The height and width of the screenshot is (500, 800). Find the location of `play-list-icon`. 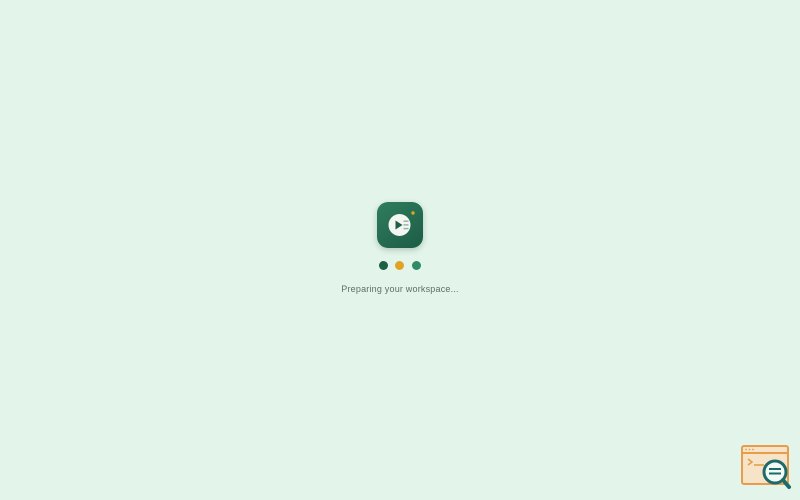

play-list-icon is located at coordinates (401, 223).